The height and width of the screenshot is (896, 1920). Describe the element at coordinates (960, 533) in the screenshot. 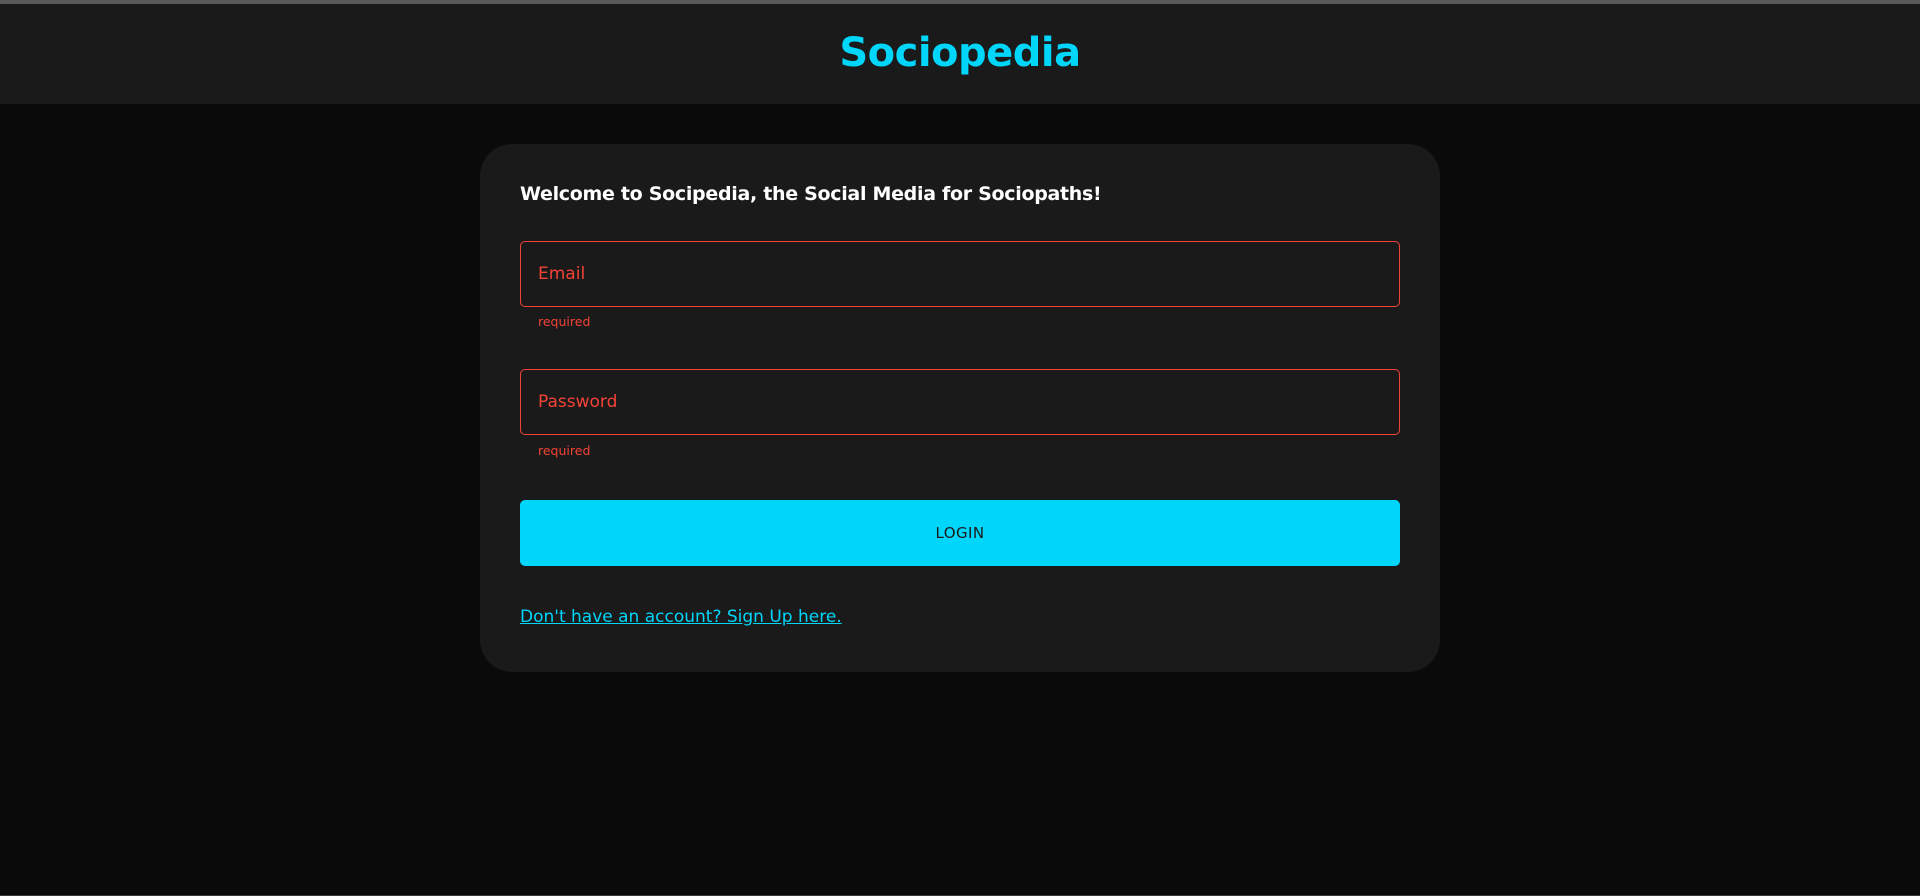

I see `login-button: LOGIN` at that location.